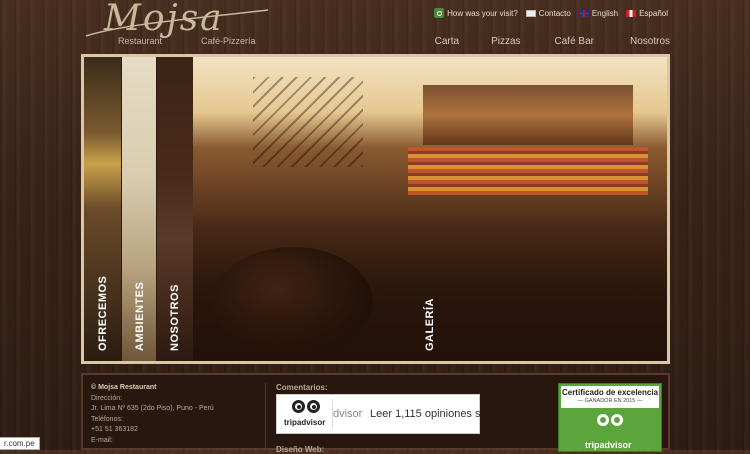  Describe the element at coordinates (439, 13) in the screenshot. I see `tripadvisor-icon` at that location.